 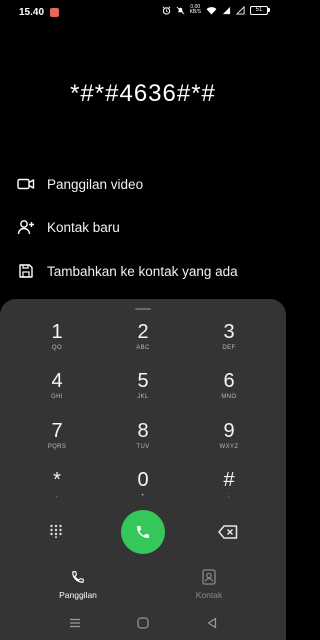 What do you see at coordinates (32, 12) in the screenshot?
I see `status-time: 15.40` at bounding box center [32, 12].